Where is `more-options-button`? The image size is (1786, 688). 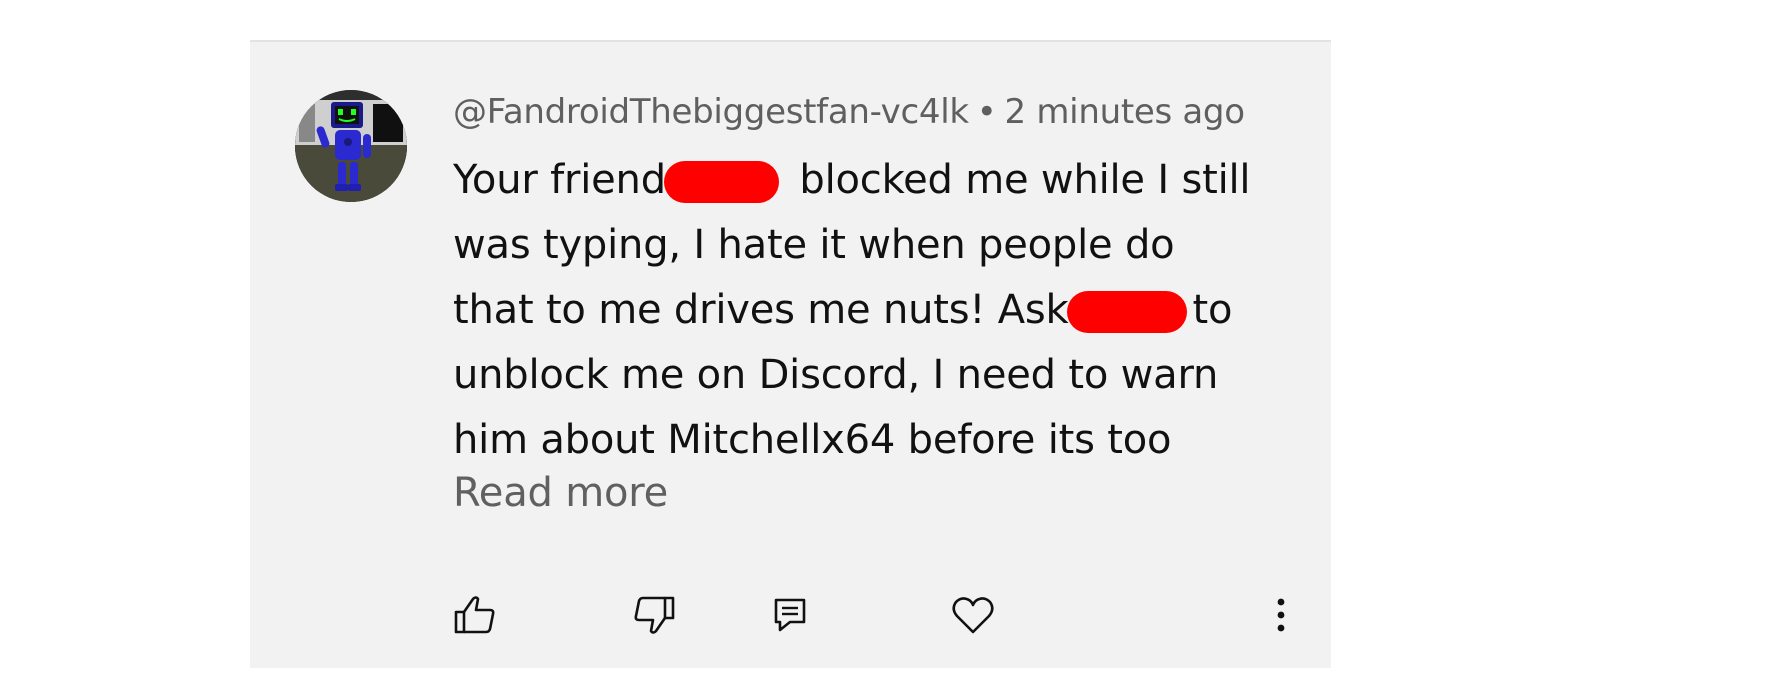 more-options-button is located at coordinates (1281, 615).